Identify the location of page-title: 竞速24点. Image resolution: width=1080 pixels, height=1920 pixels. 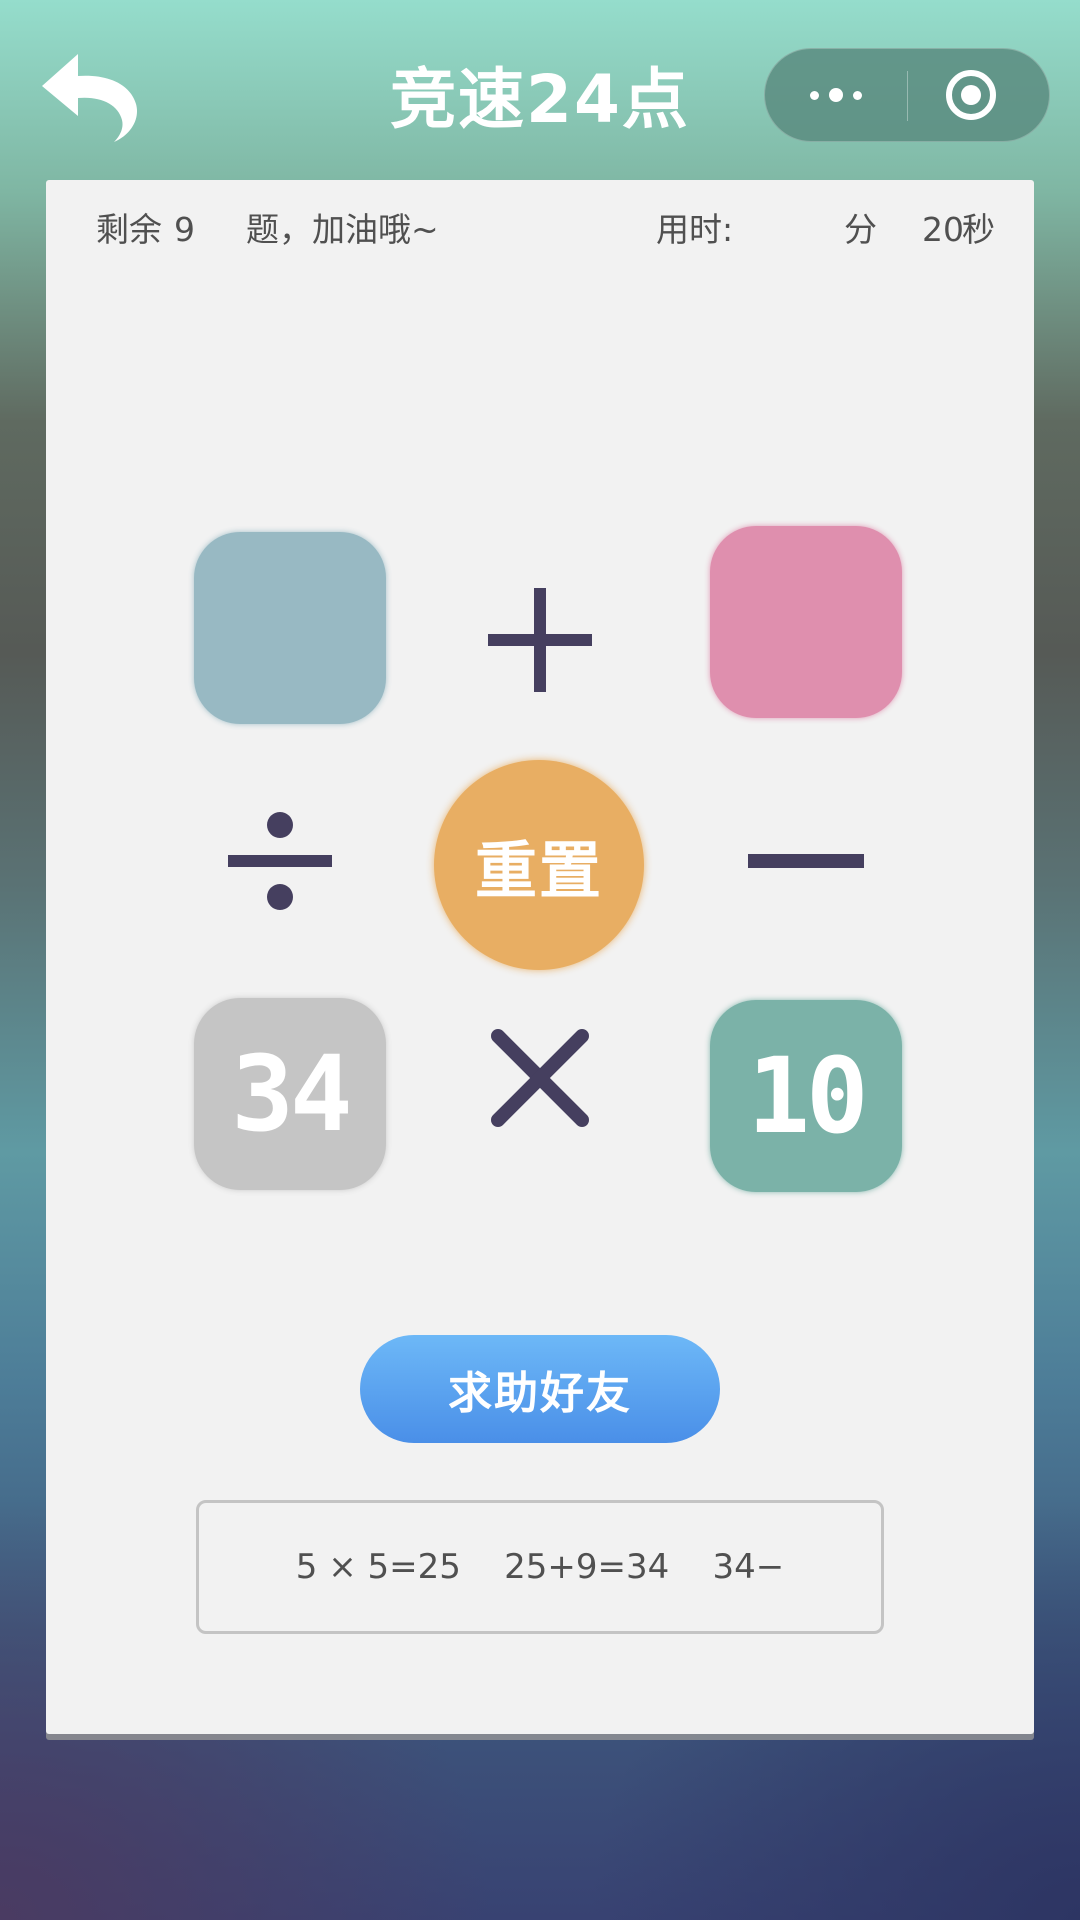
(540, 99).